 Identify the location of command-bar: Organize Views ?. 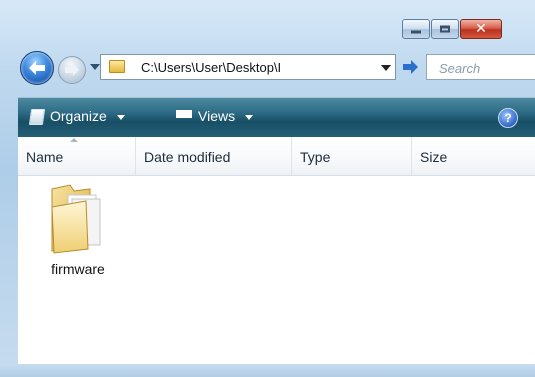
(276, 117).